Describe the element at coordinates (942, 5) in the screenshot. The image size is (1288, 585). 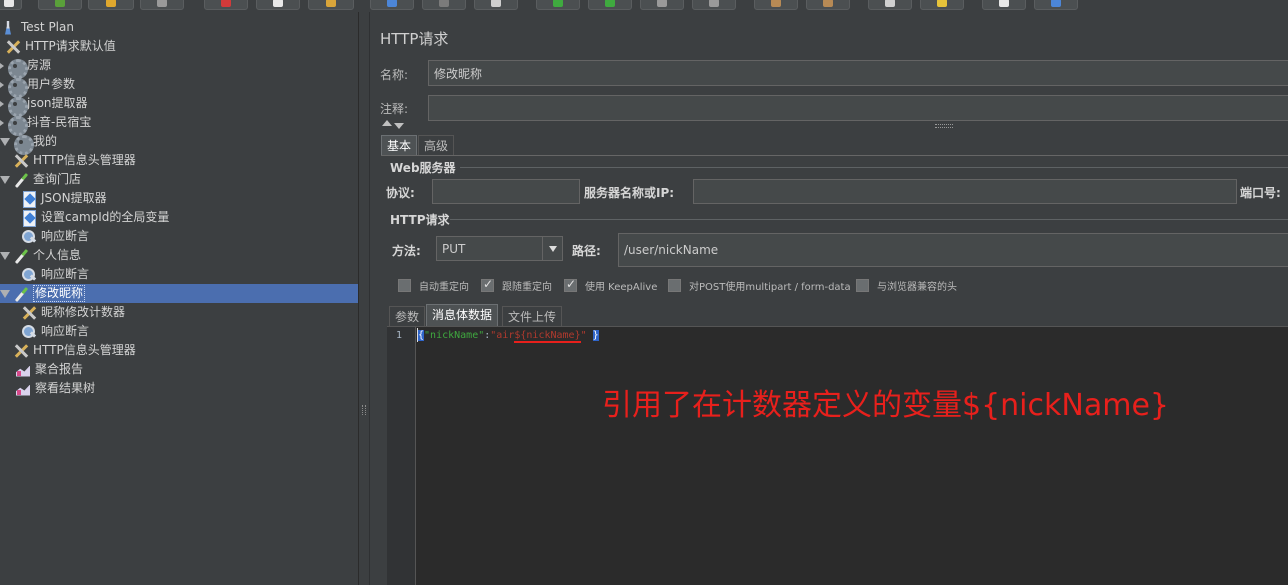
I see `reset-search-icon` at that location.